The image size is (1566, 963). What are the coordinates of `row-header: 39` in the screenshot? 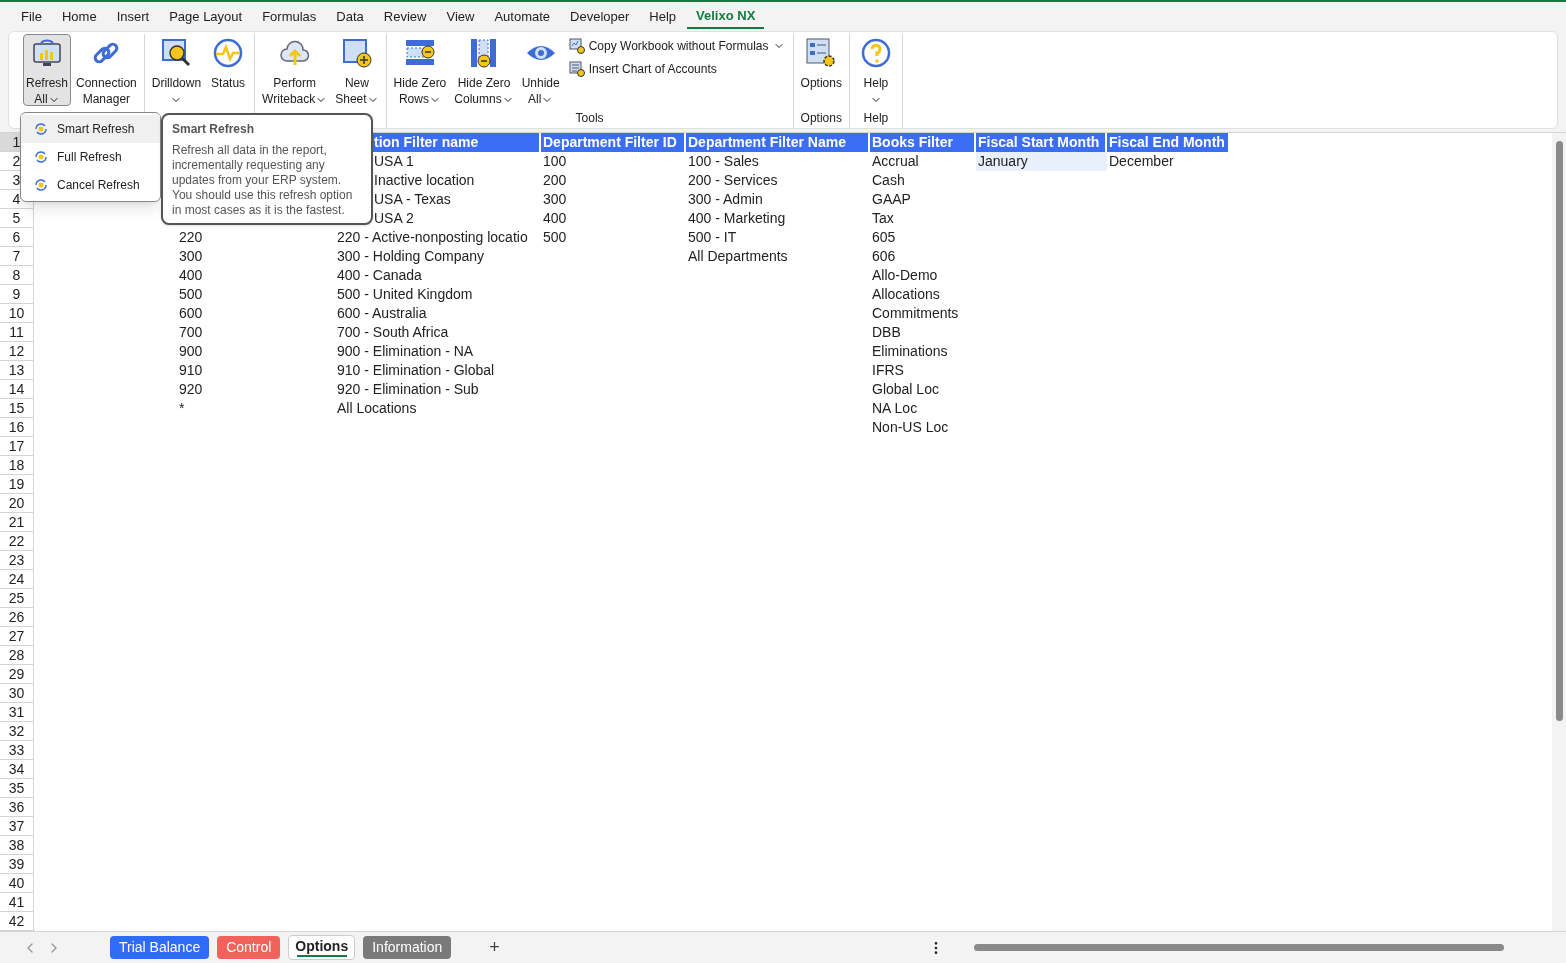 It's located at (17, 864).